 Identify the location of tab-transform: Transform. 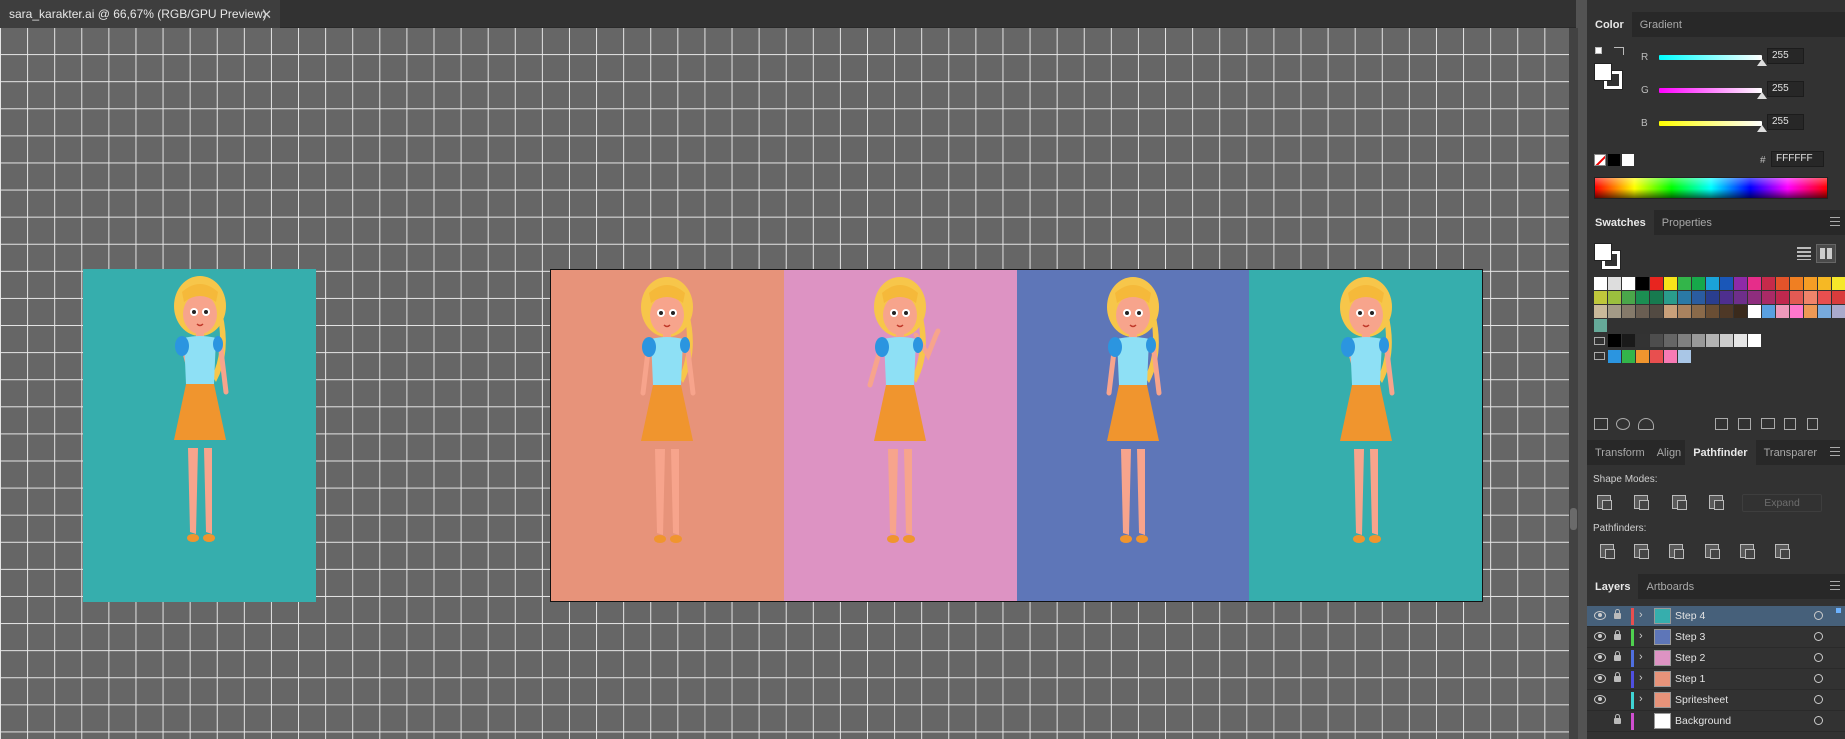
(1620, 452).